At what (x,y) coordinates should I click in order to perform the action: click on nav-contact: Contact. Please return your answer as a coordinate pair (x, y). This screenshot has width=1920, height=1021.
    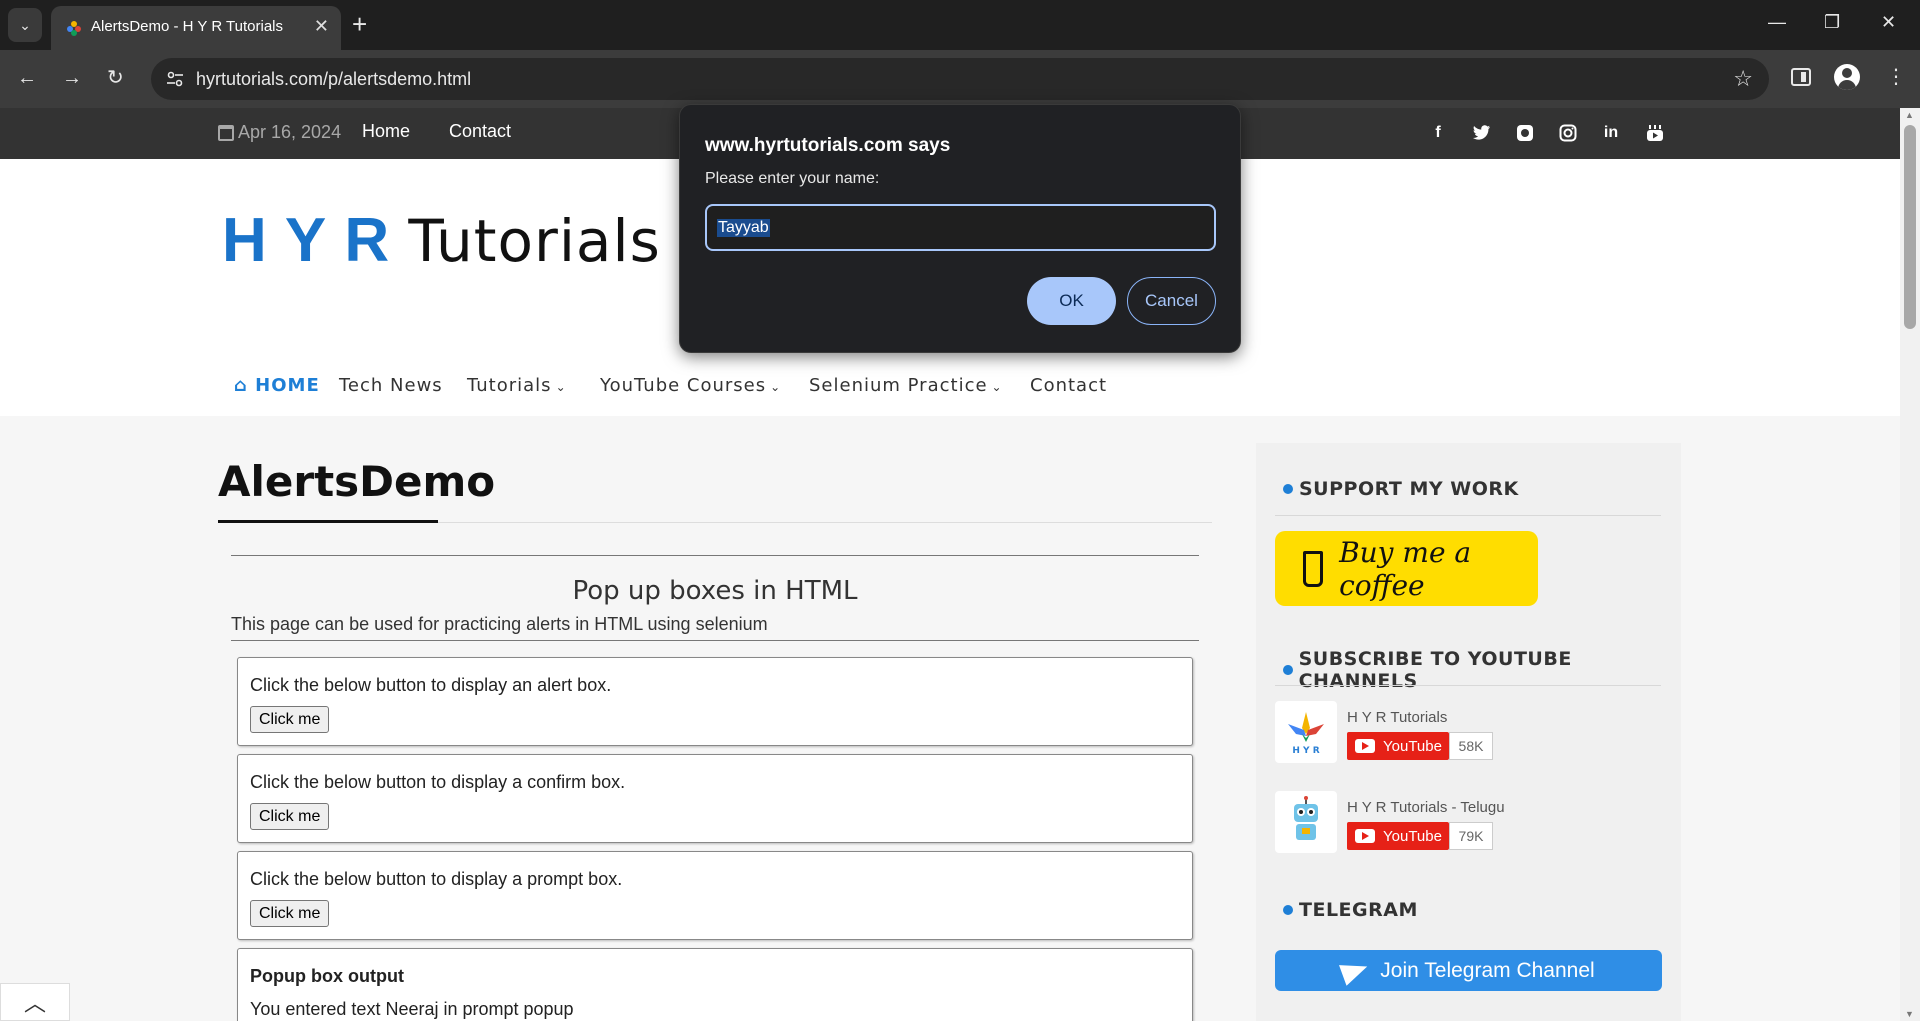
    Looking at the image, I should click on (1068, 385).